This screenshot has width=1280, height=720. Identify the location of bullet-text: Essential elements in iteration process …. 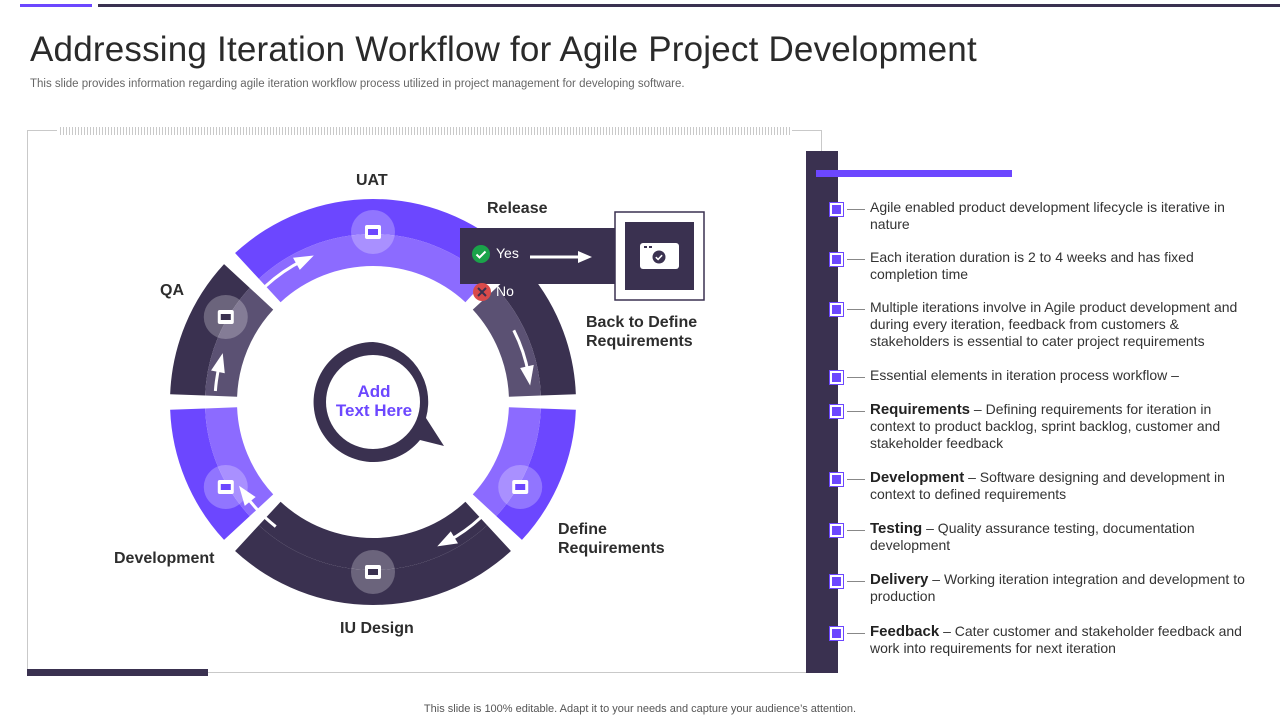
(1024, 375).